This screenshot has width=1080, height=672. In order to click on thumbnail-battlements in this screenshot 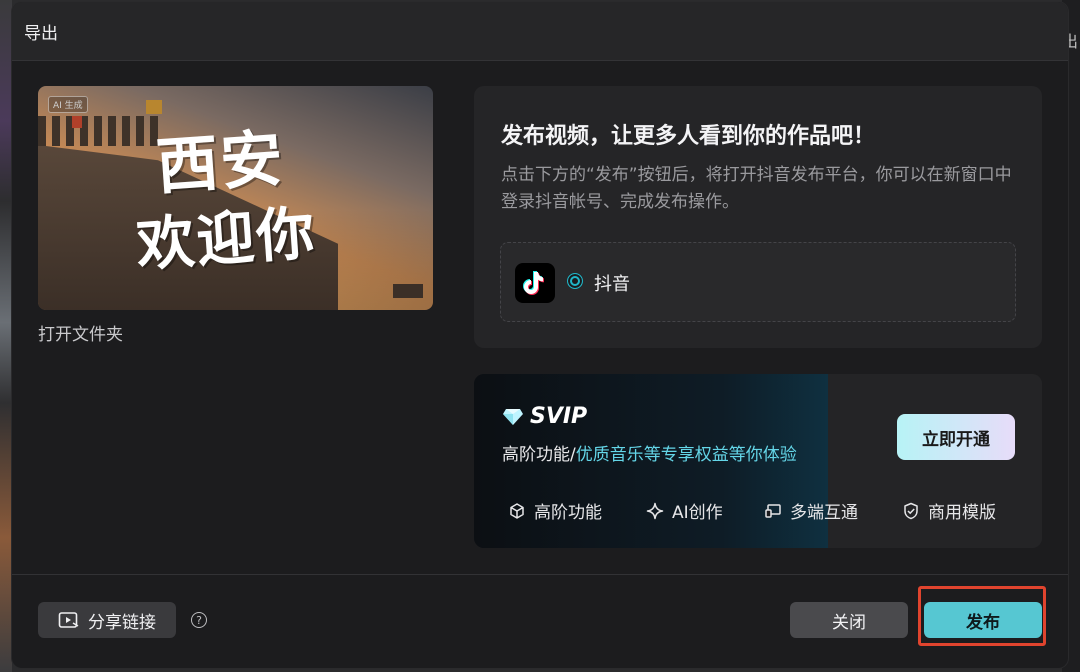, I will do `click(98, 131)`.